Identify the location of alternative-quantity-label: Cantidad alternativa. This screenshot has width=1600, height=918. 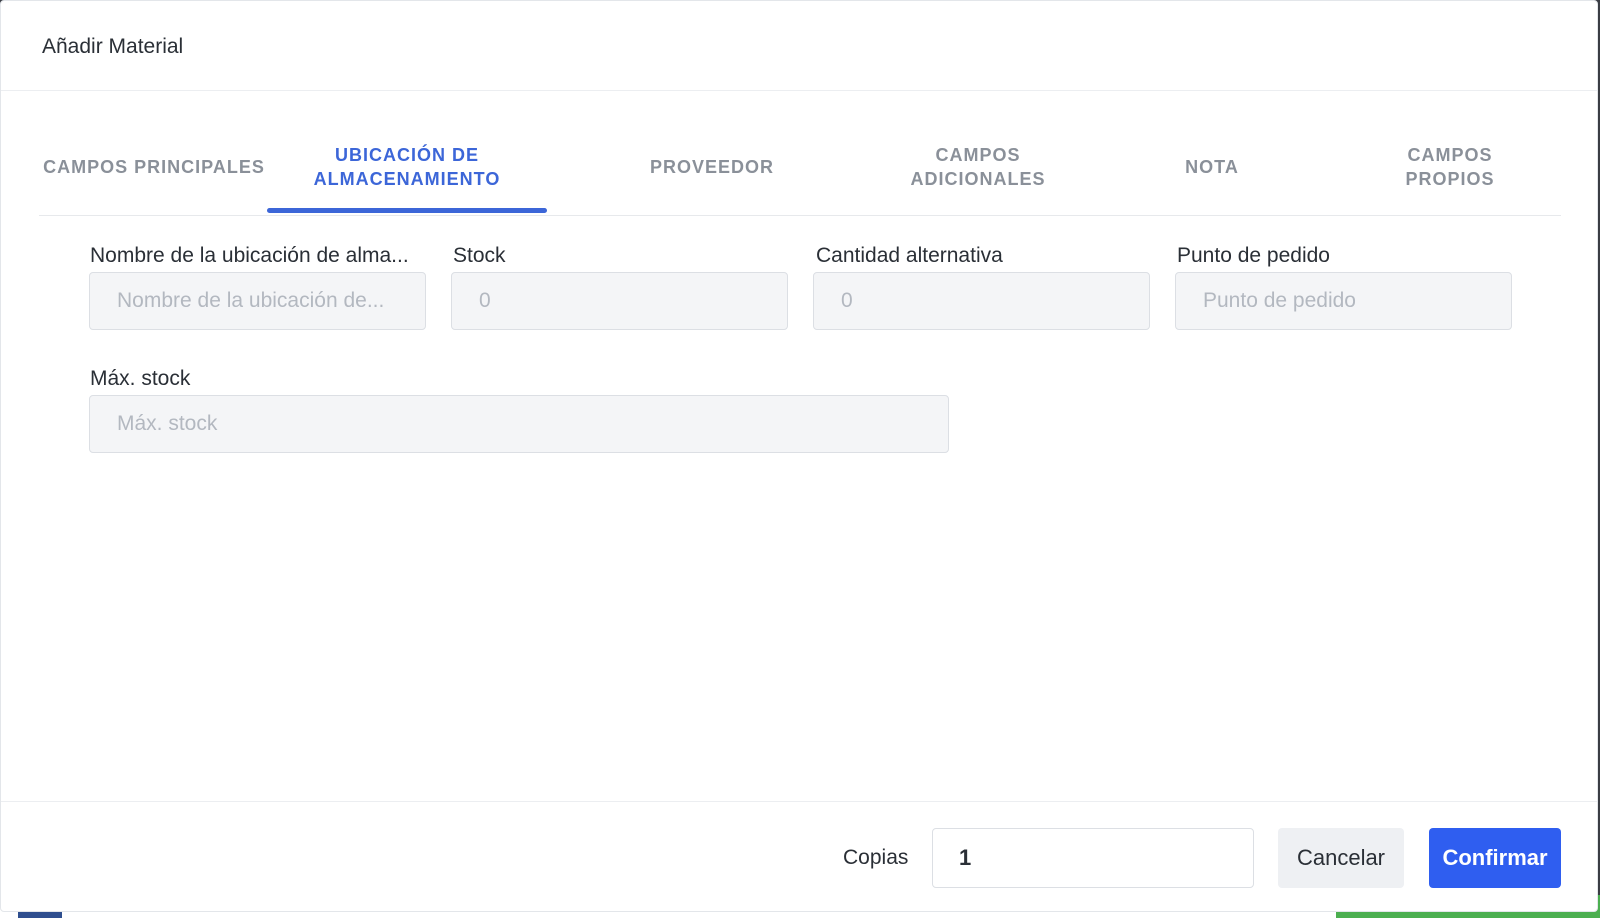
(909, 255).